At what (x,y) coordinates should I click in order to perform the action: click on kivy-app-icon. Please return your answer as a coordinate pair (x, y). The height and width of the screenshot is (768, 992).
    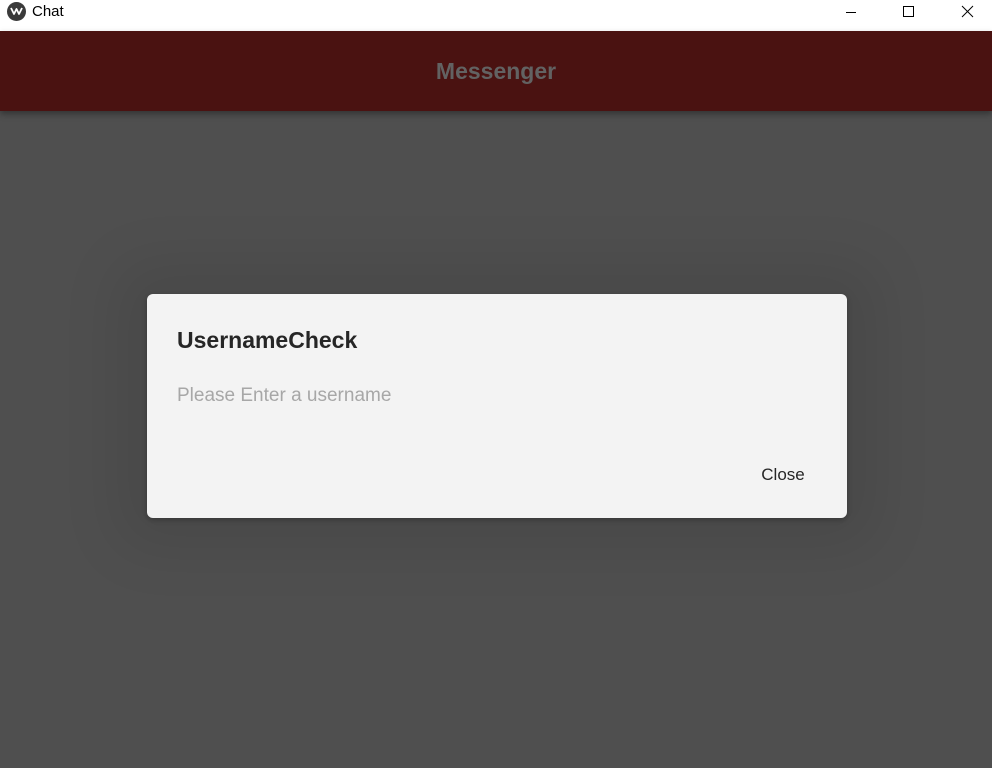
    Looking at the image, I should click on (16, 11).